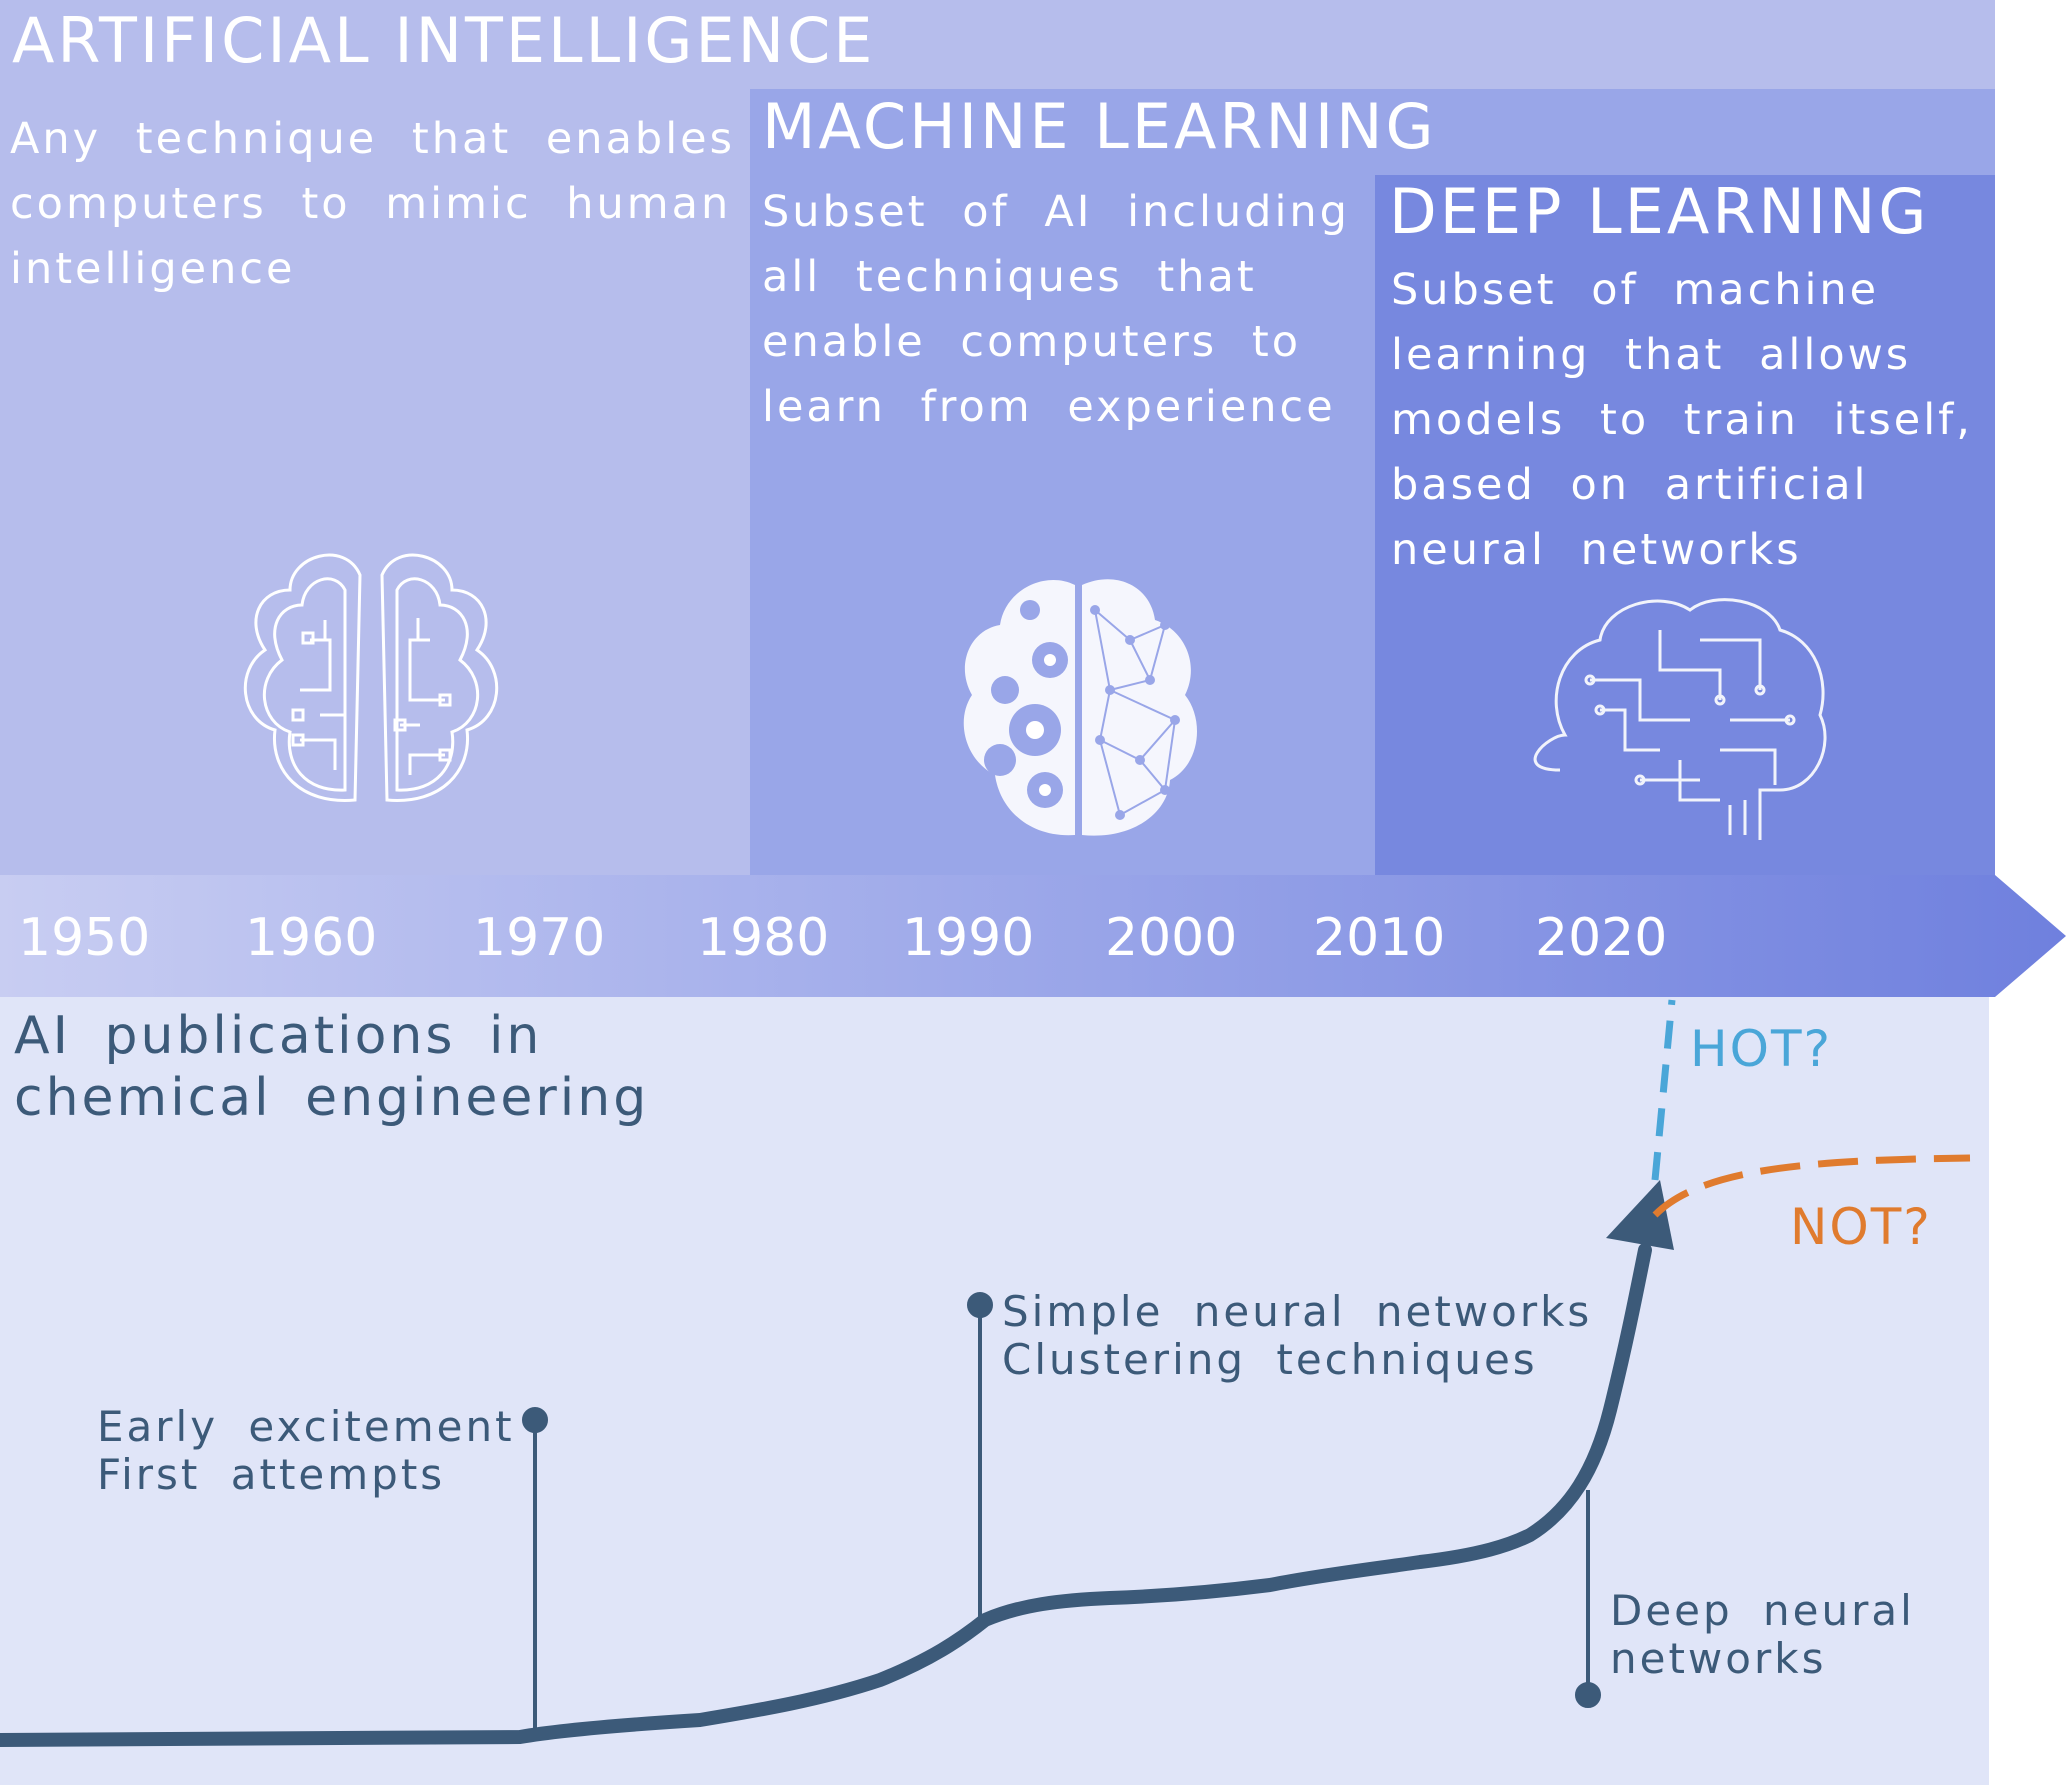 The image size is (2069, 1785). Describe the element at coordinates (1588, 1695) in the screenshot. I see `milestone-3-dot` at that location.